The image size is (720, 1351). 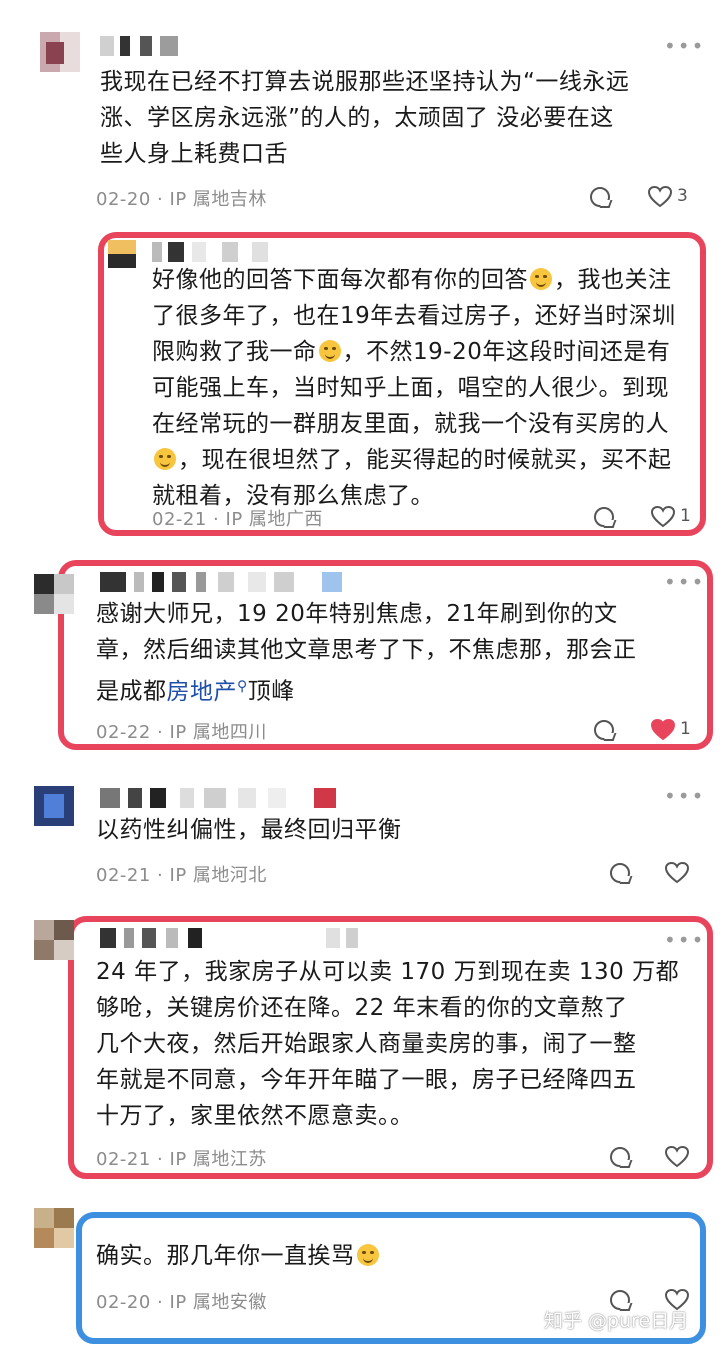 I want to click on comment-meta: 02-21 · IP 属地河北, so click(x=181, y=875).